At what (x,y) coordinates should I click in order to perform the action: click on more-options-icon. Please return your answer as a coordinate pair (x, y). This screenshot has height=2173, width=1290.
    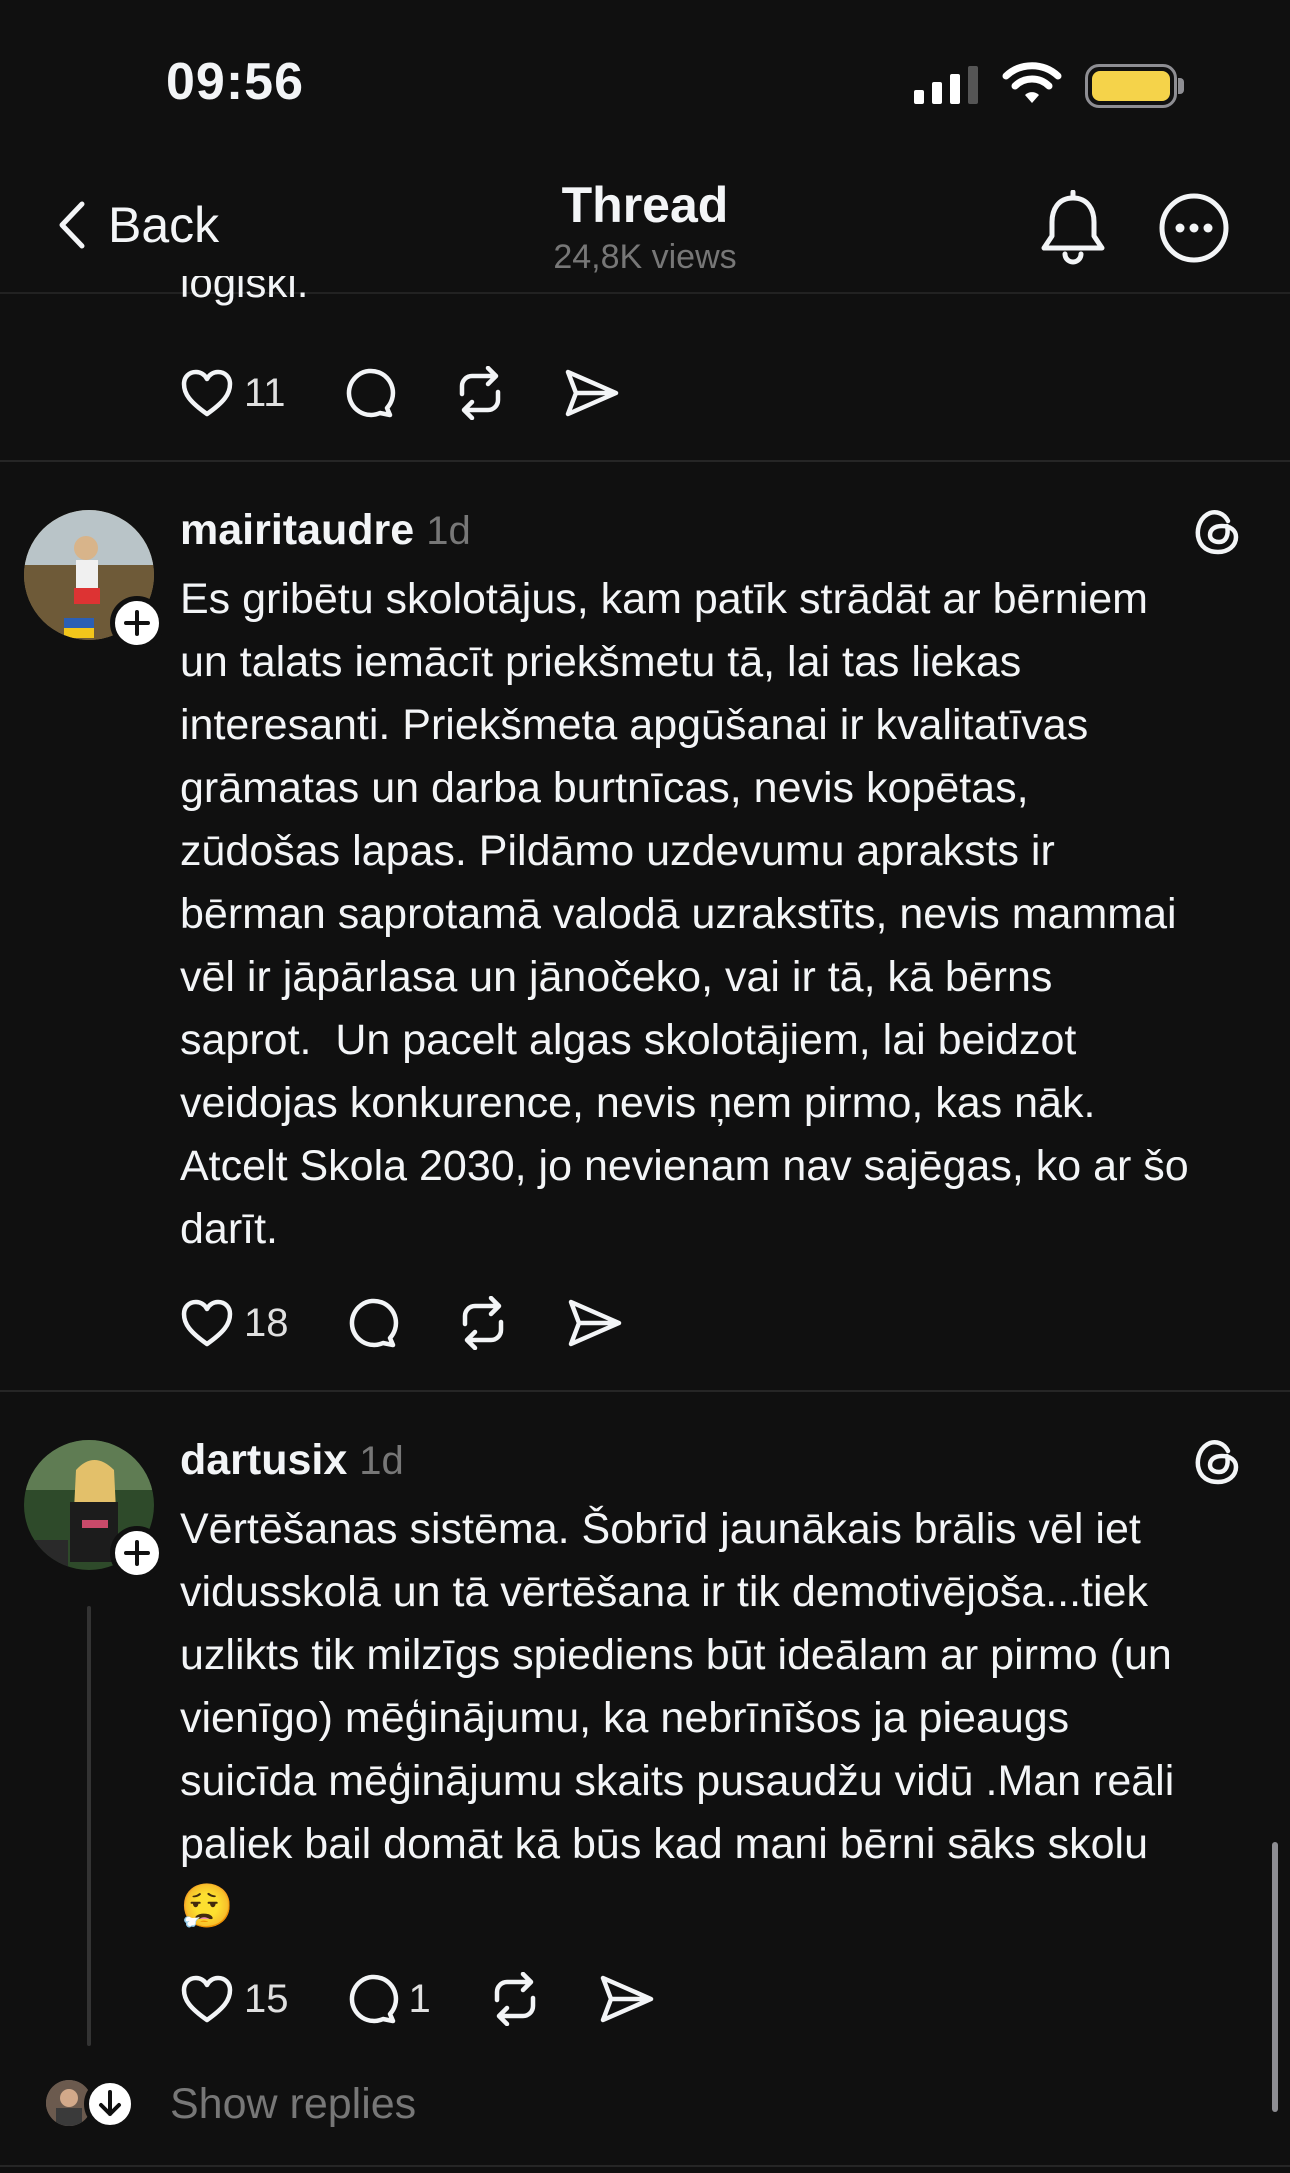
    Looking at the image, I should click on (1194, 230).